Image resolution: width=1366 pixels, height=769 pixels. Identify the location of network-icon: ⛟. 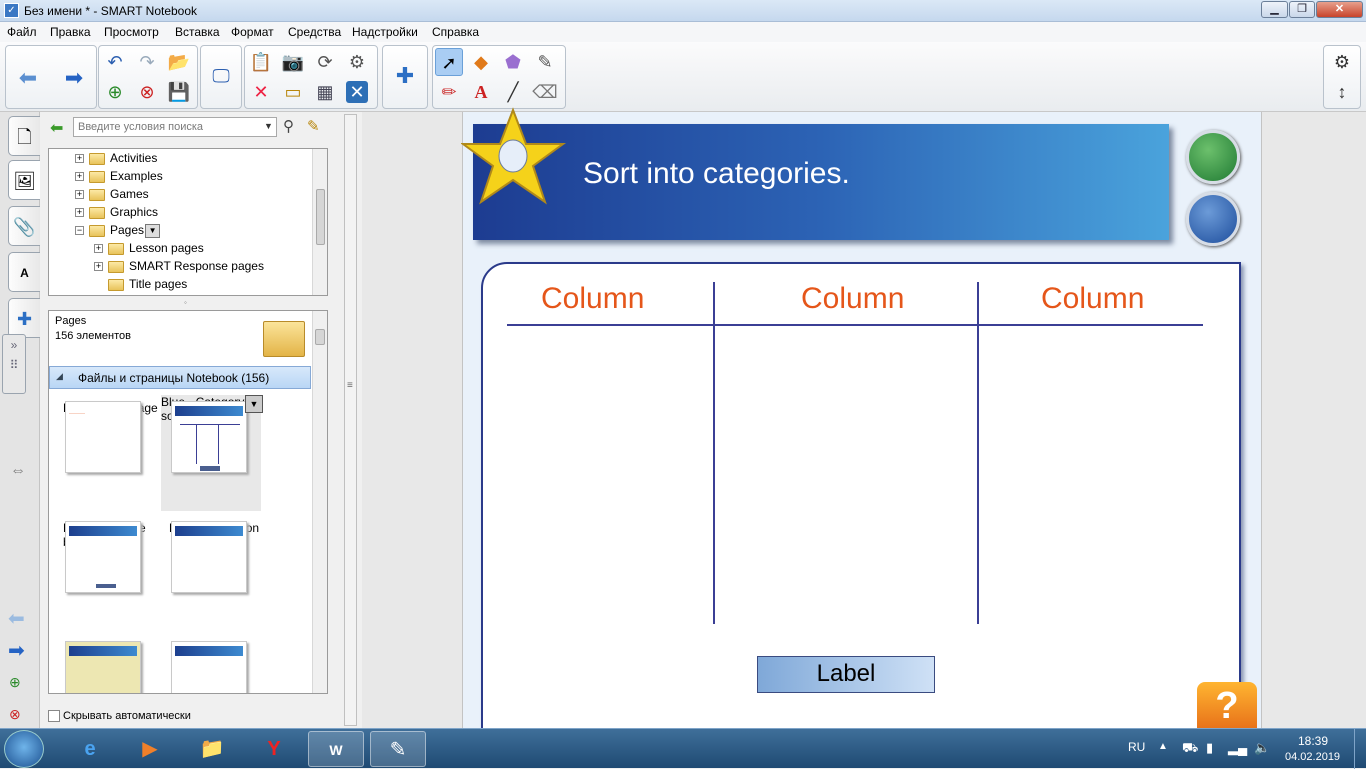
(1190, 749).